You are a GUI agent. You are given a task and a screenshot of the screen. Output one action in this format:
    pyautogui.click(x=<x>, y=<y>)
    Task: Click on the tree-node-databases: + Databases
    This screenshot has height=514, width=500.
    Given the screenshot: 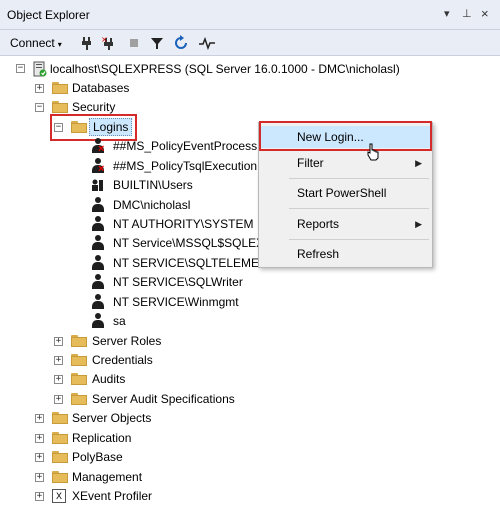 What is the action you would take?
    pyautogui.click(x=150, y=88)
    